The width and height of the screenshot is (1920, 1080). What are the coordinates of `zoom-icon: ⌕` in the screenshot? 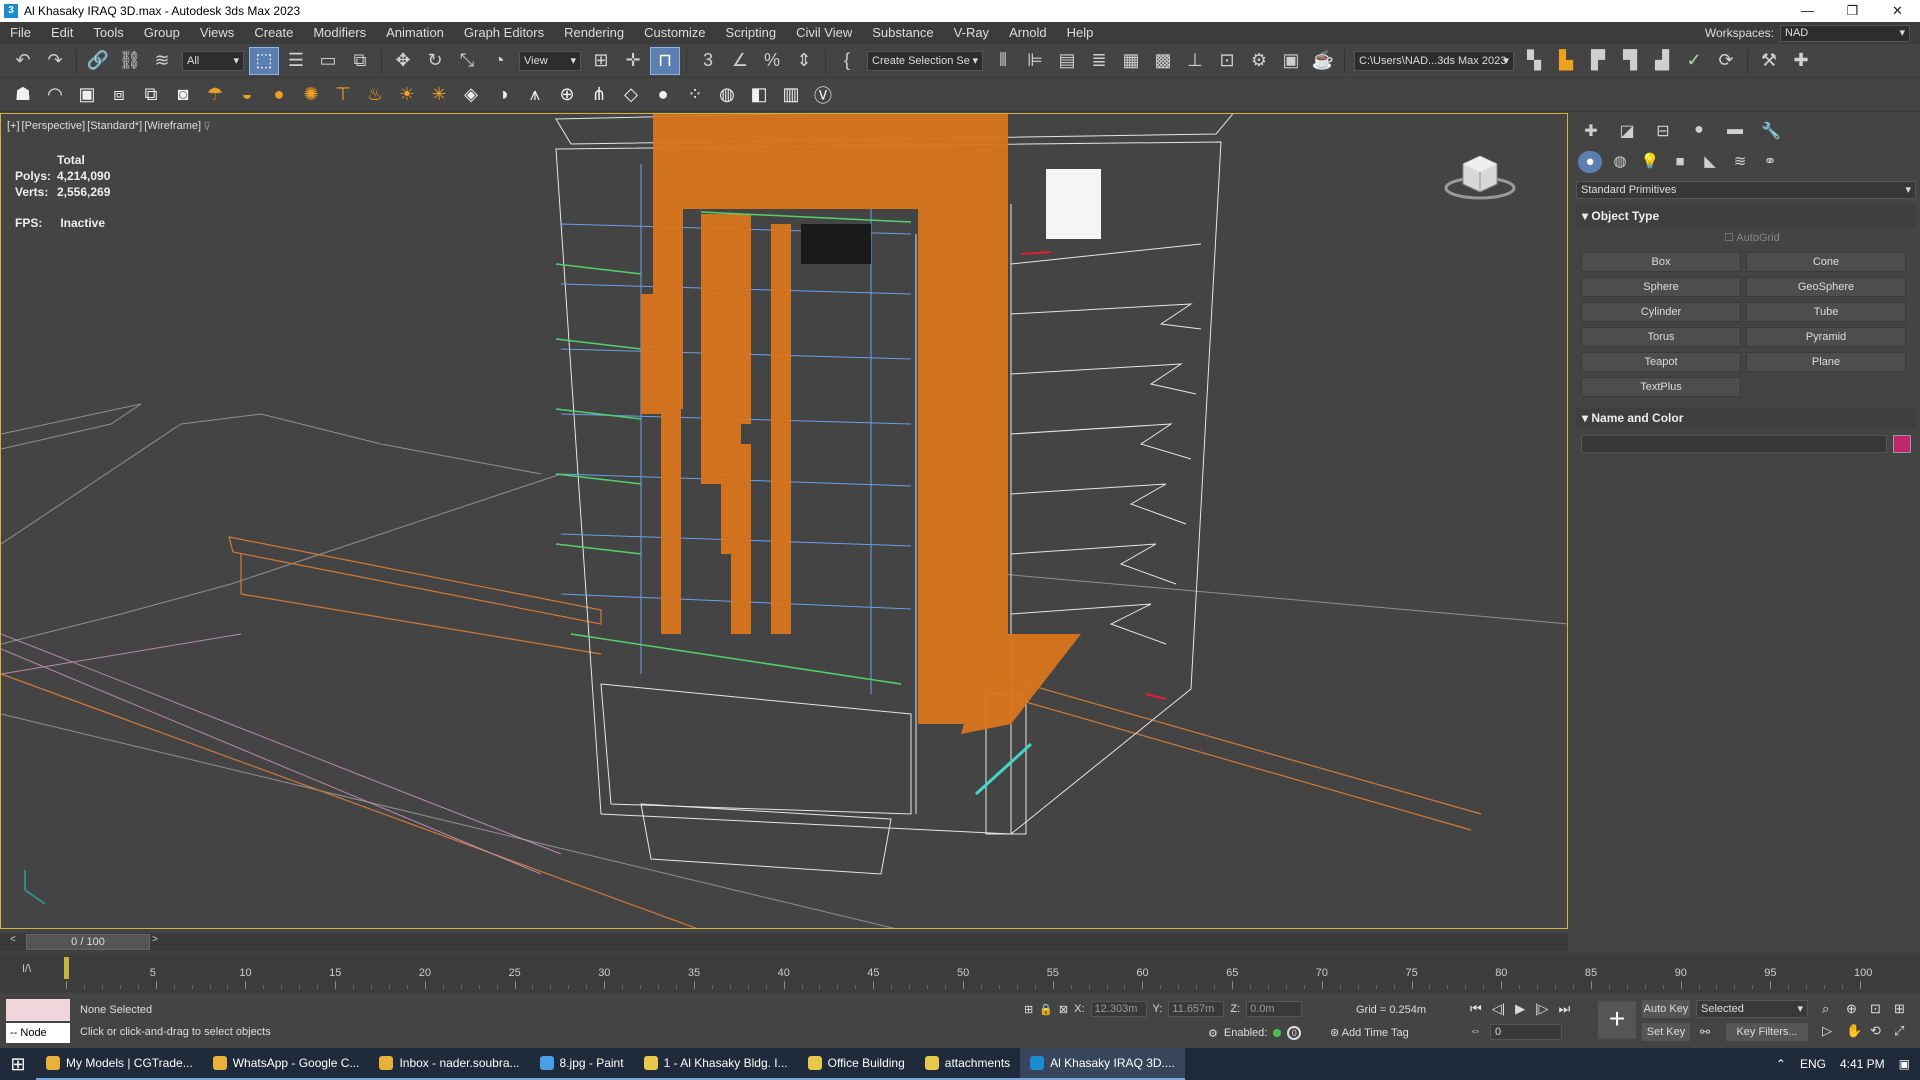 It's located at (1833, 1009).